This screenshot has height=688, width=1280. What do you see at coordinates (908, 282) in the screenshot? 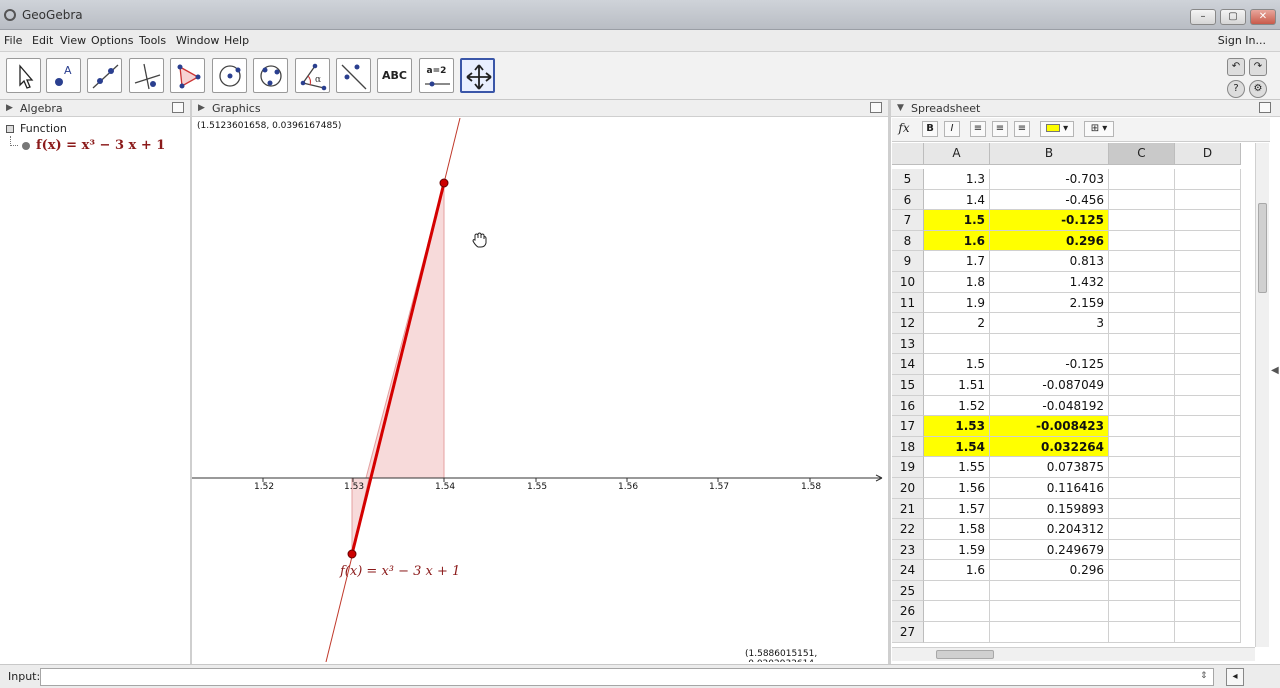
I see `row-header: 10` at bounding box center [908, 282].